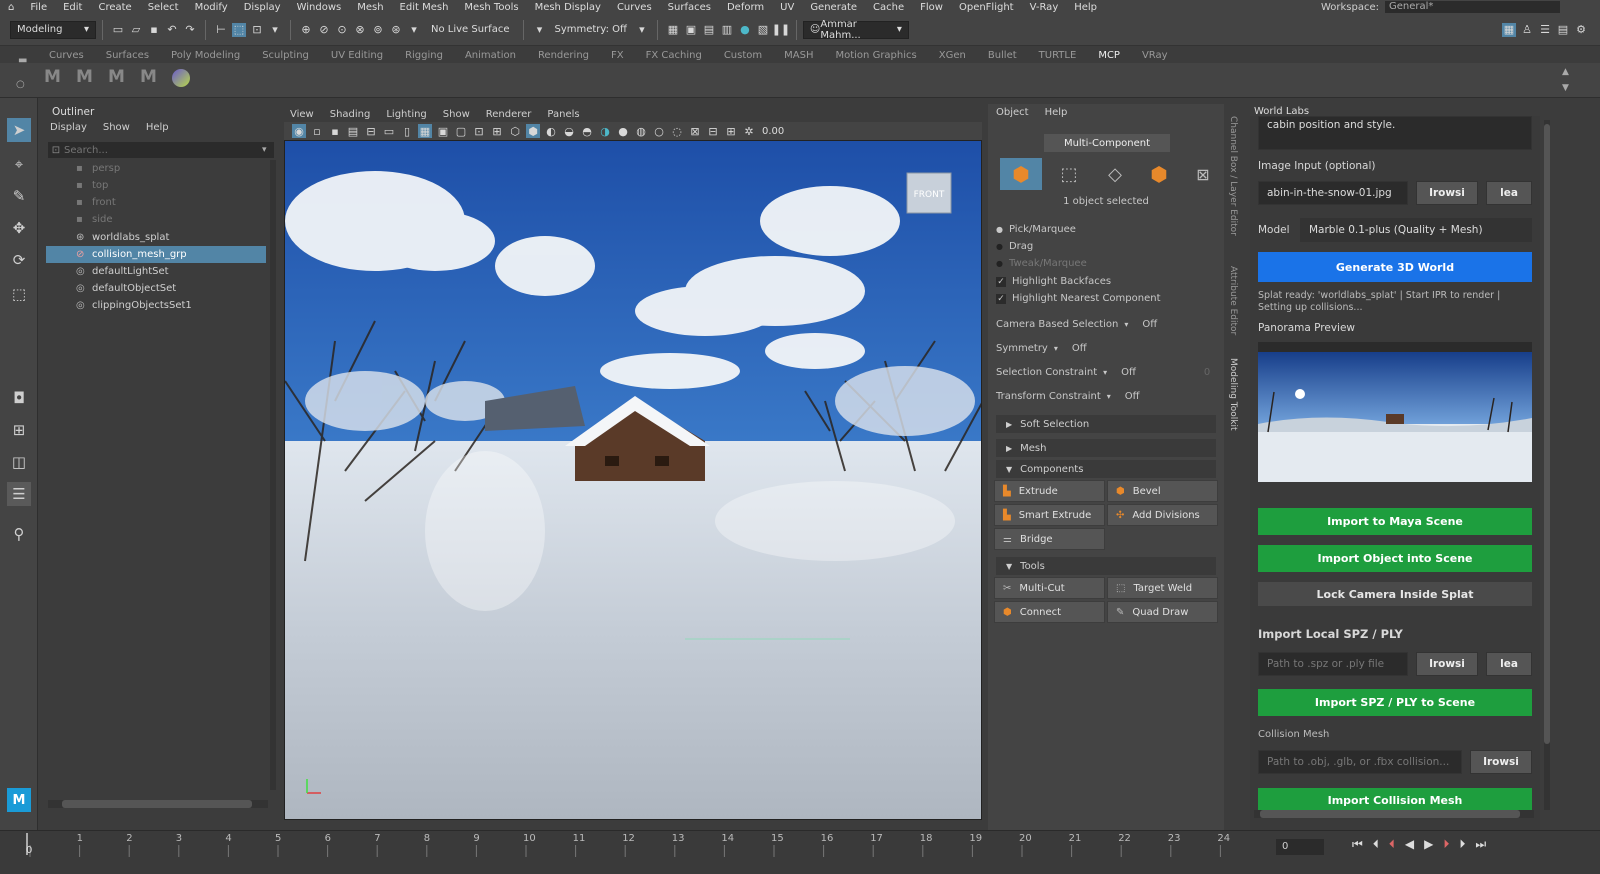 The image size is (1600, 874). I want to click on attribute-editor-icon: ☰, so click(1545, 30).